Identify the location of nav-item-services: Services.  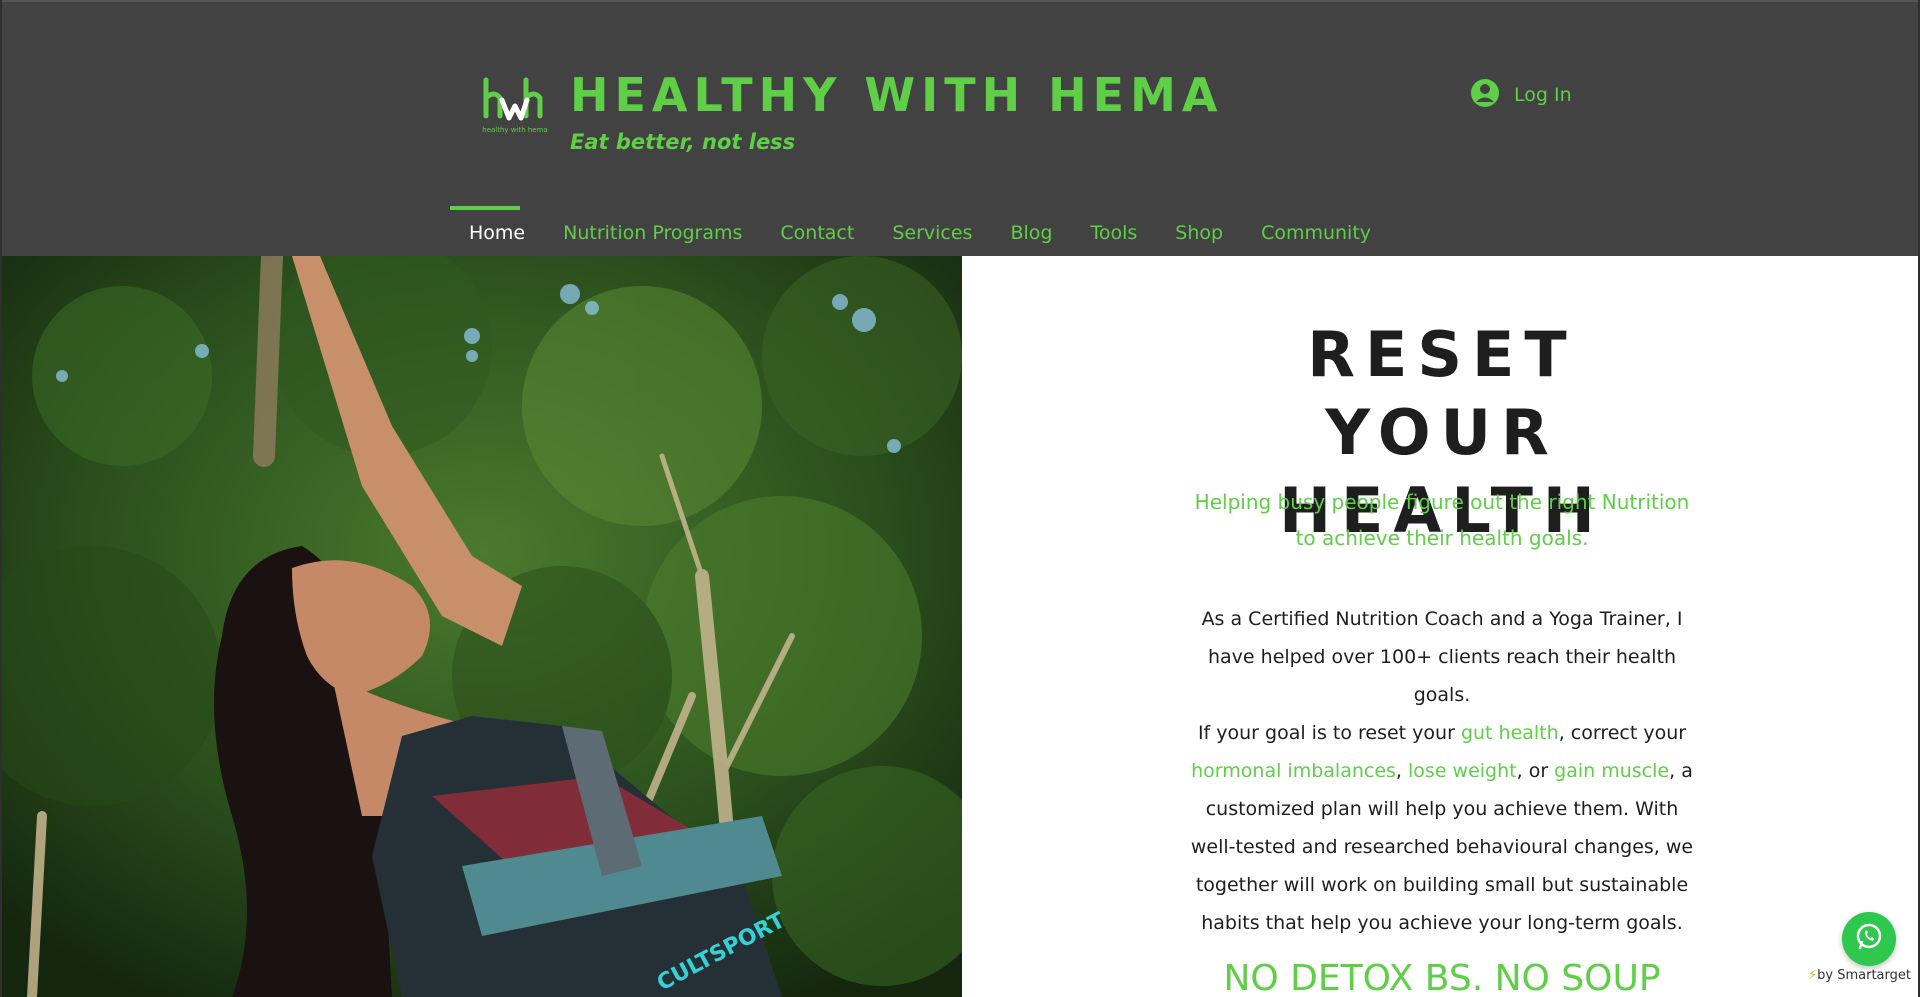
(932, 232).